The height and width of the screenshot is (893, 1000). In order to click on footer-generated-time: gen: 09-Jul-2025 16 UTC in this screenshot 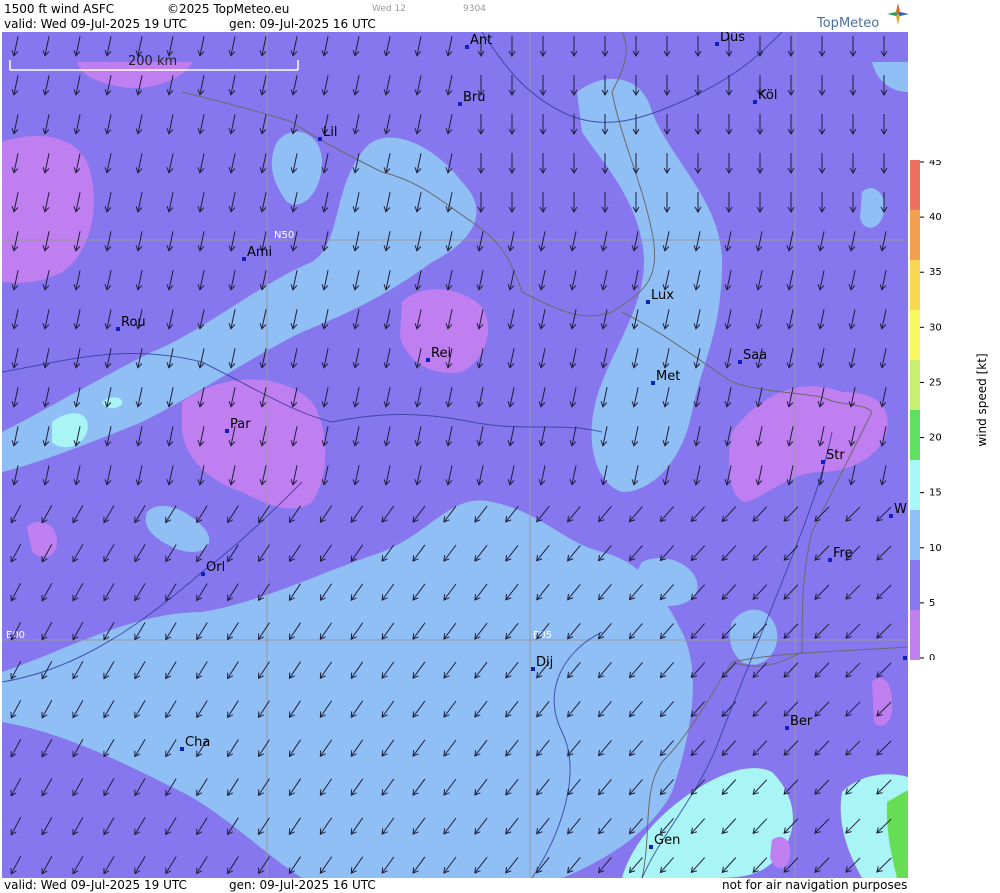, I will do `click(302, 885)`.